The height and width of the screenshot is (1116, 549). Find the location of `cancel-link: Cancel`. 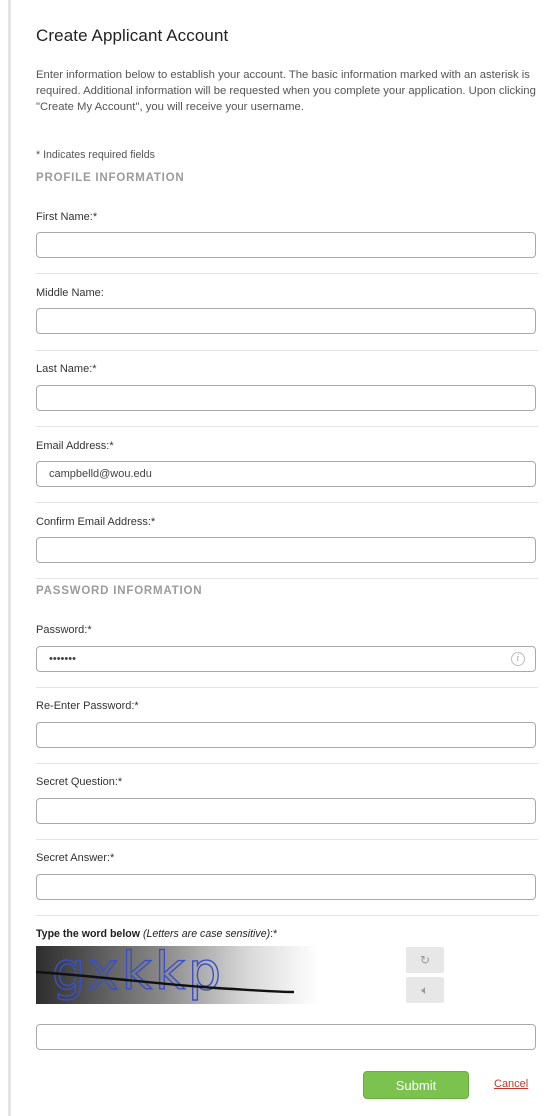

cancel-link: Cancel is located at coordinates (511, 1084).